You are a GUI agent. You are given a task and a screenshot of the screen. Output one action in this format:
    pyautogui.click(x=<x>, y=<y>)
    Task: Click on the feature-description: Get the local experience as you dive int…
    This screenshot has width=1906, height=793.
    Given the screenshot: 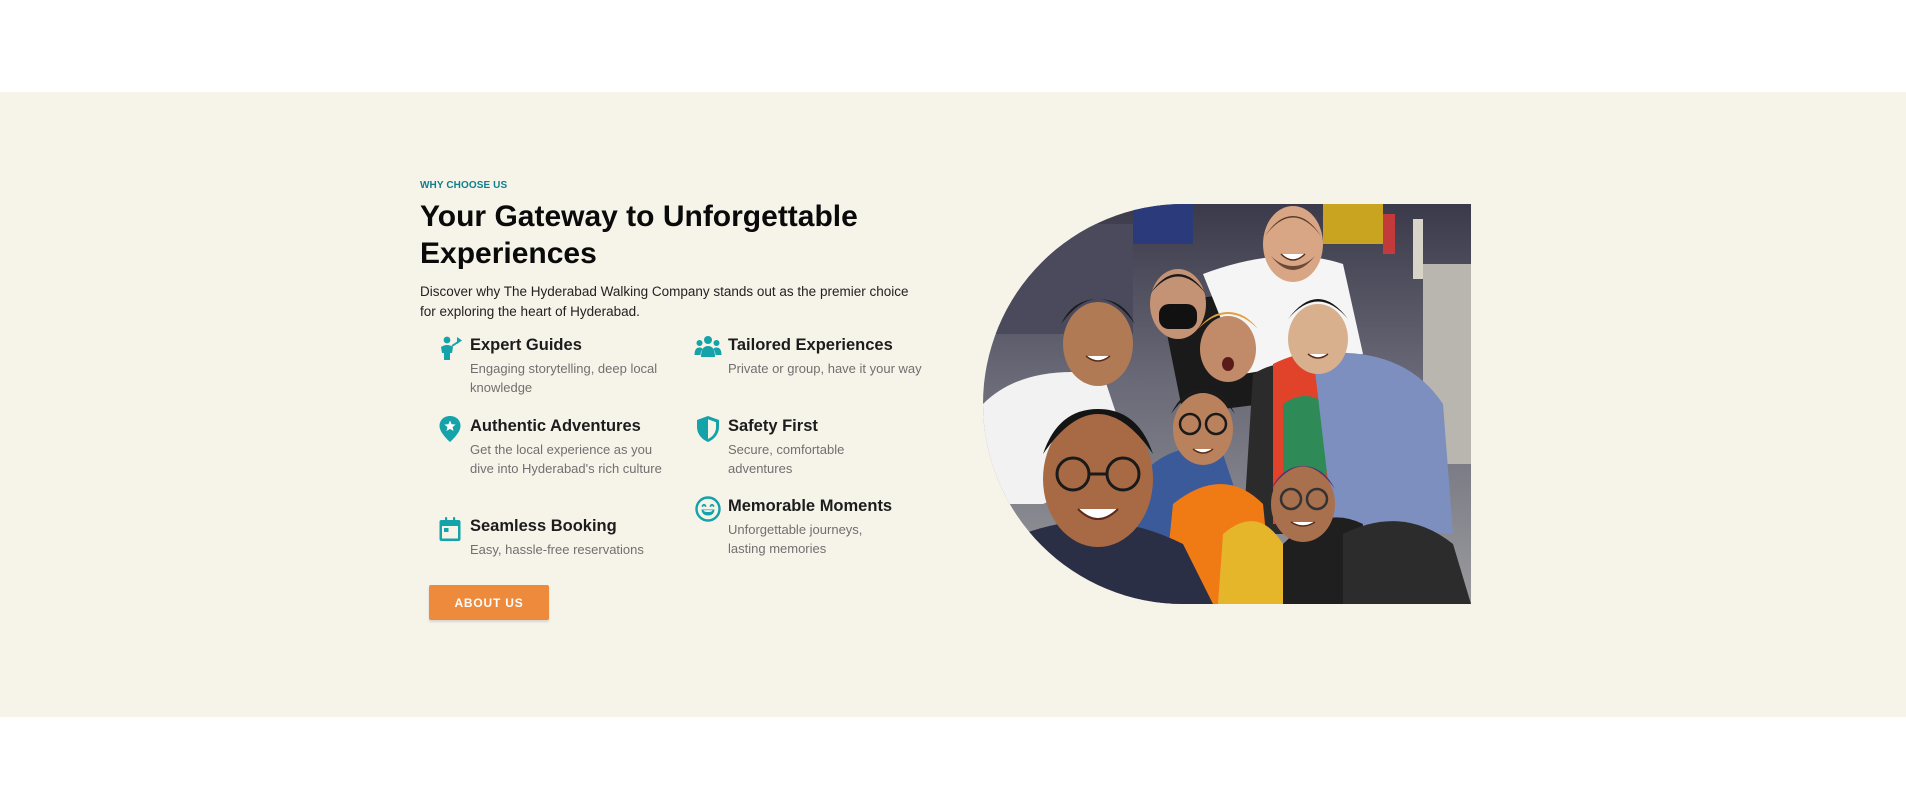 What is the action you would take?
    pyautogui.click(x=566, y=459)
    